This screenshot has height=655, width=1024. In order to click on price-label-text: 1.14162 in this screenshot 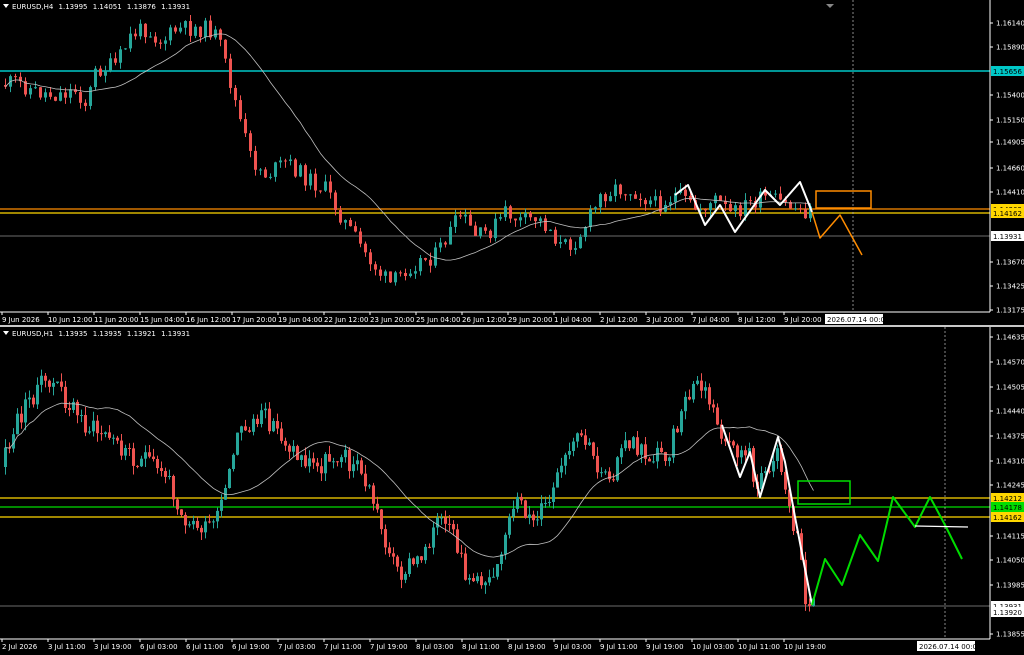, I will do `click(1007, 214)`.